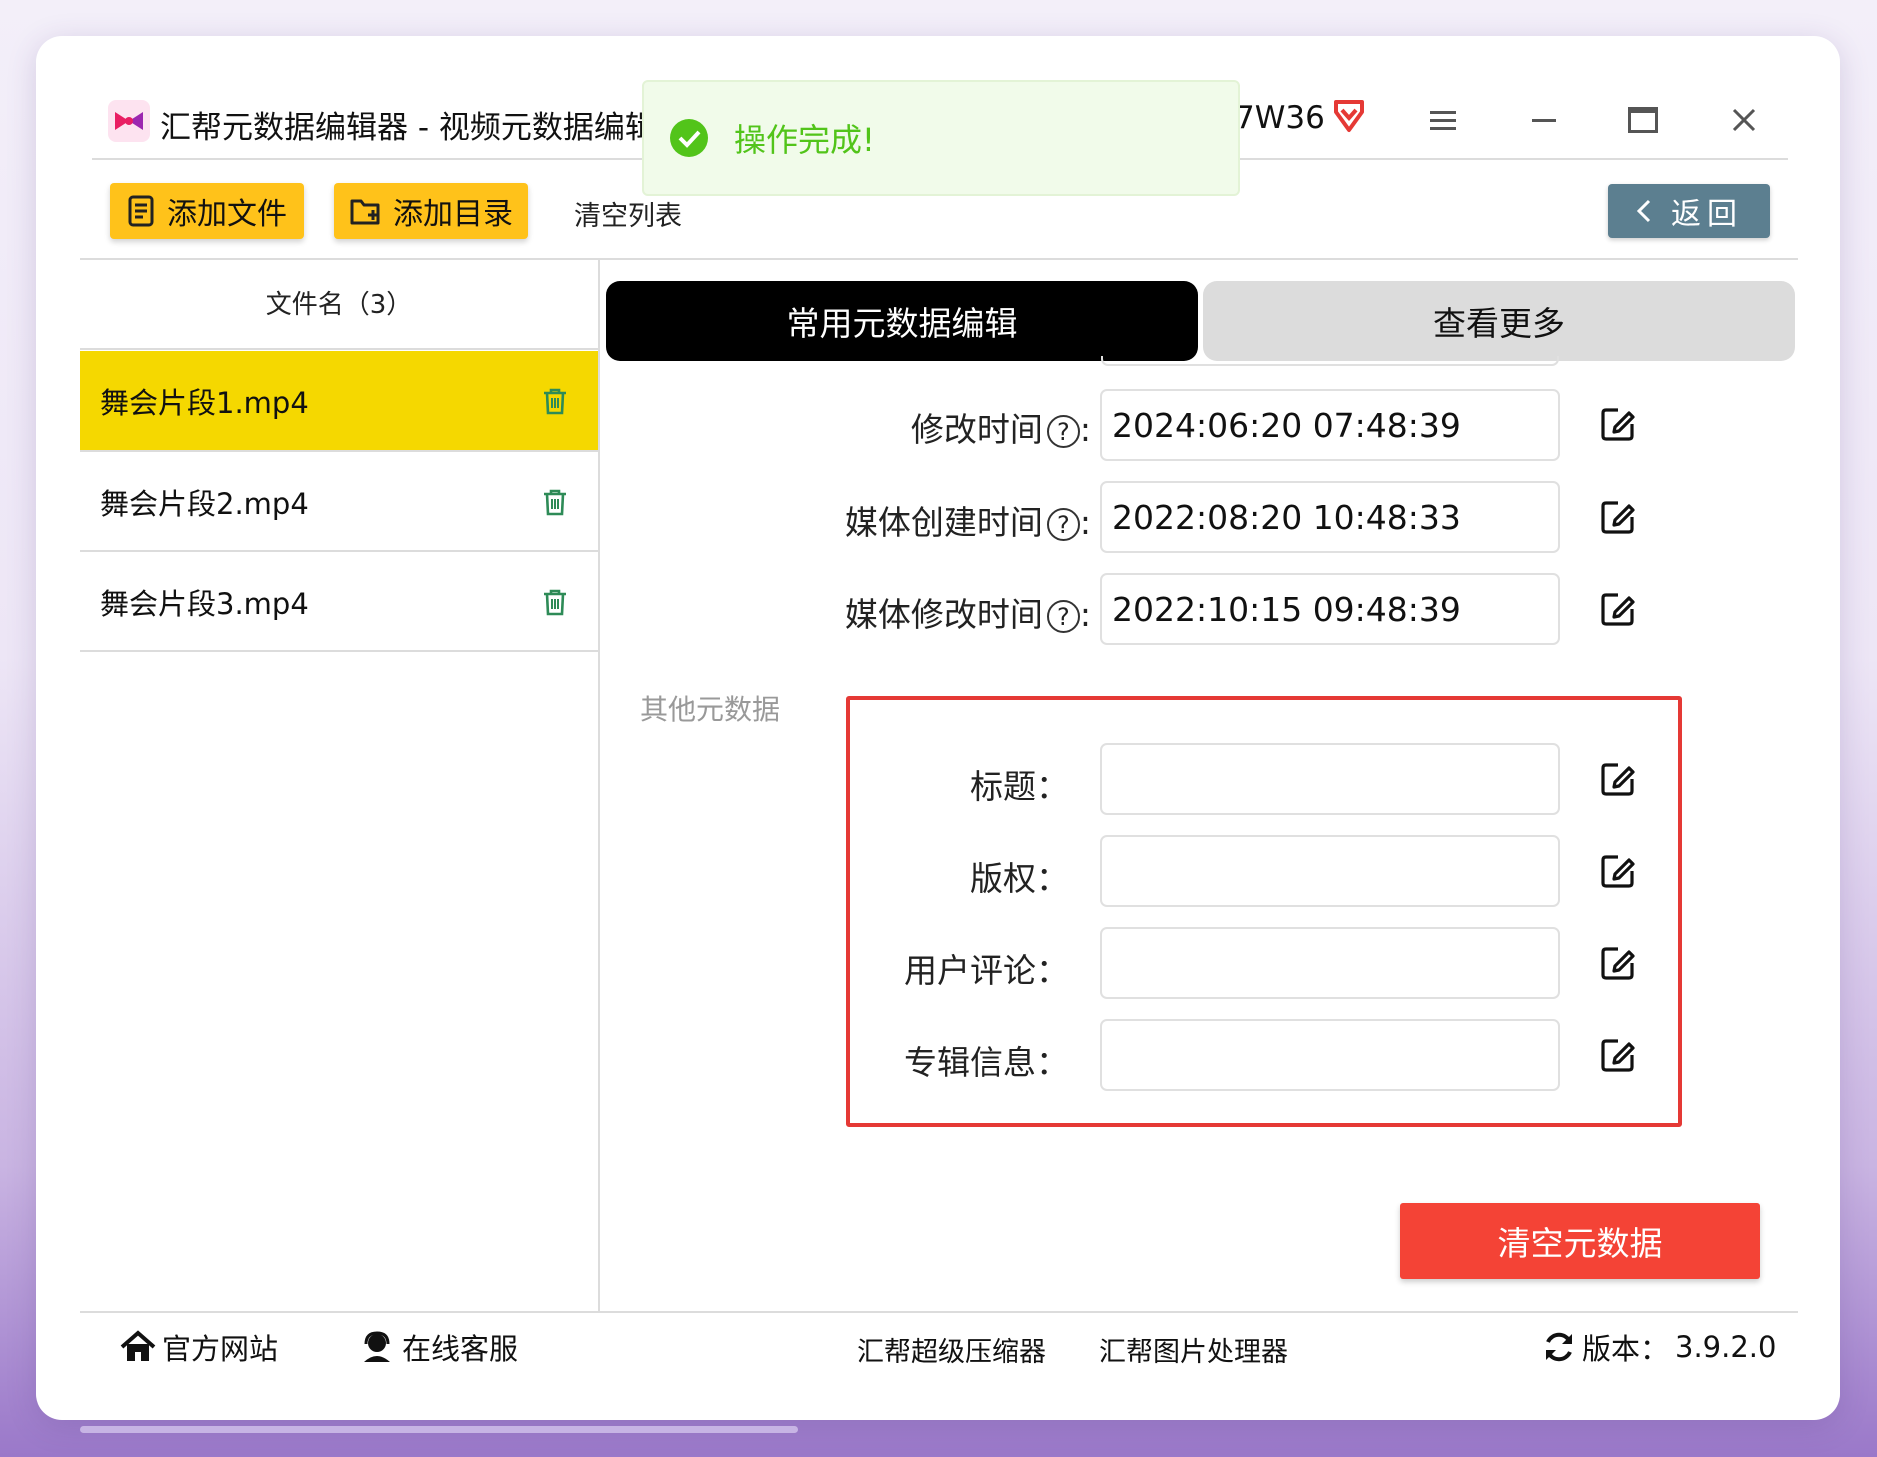 The image size is (1877, 1457). What do you see at coordinates (986, 1062) in the screenshot?
I see `album-info-field-label: 专辑信息：` at bounding box center [986, 1062].